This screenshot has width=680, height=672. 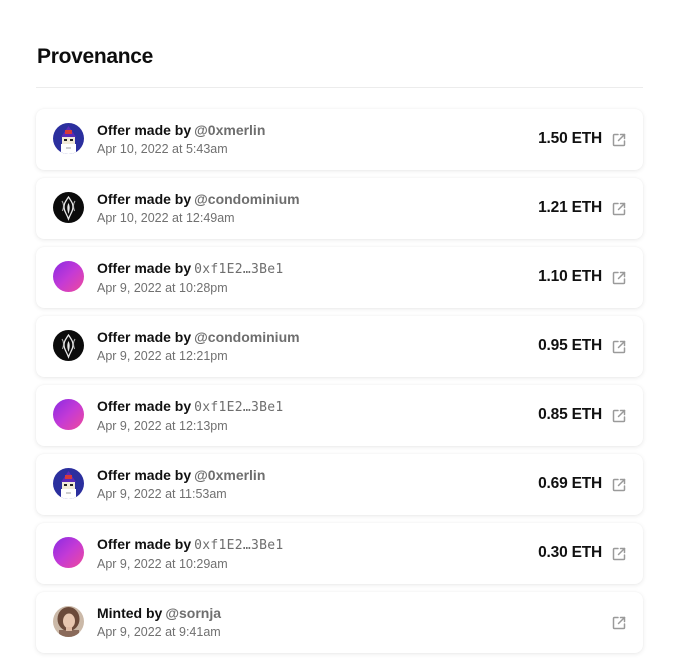 I want to click on provenance-row: Minted by @sornja Apr 9, 2022 at 9:41am, so click(x=339, y=622).